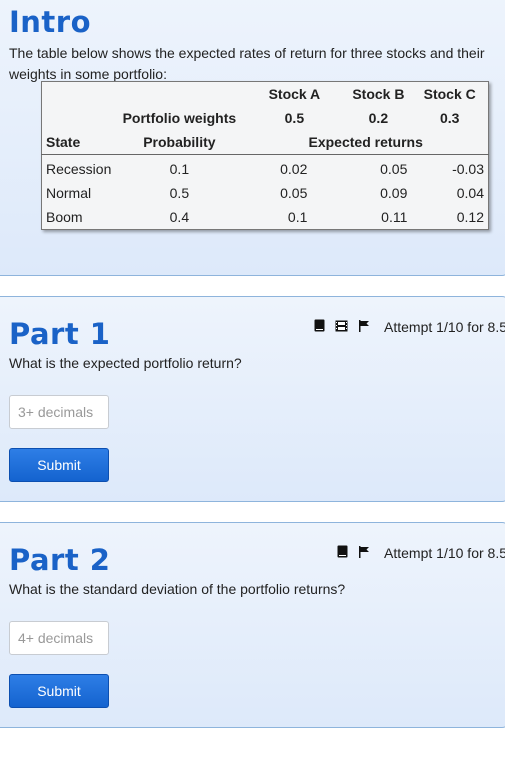 The height and width of the screenshot is (768, 505). I want to click on state-label: State, so click(78, 142).